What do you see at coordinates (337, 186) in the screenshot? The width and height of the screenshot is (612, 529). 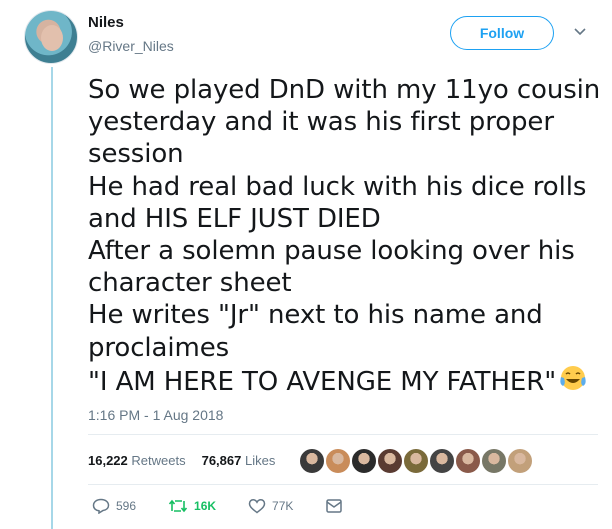 I see `tweet-line: He had real bad luck with his dice rolls` at bounding box center [337, 186].